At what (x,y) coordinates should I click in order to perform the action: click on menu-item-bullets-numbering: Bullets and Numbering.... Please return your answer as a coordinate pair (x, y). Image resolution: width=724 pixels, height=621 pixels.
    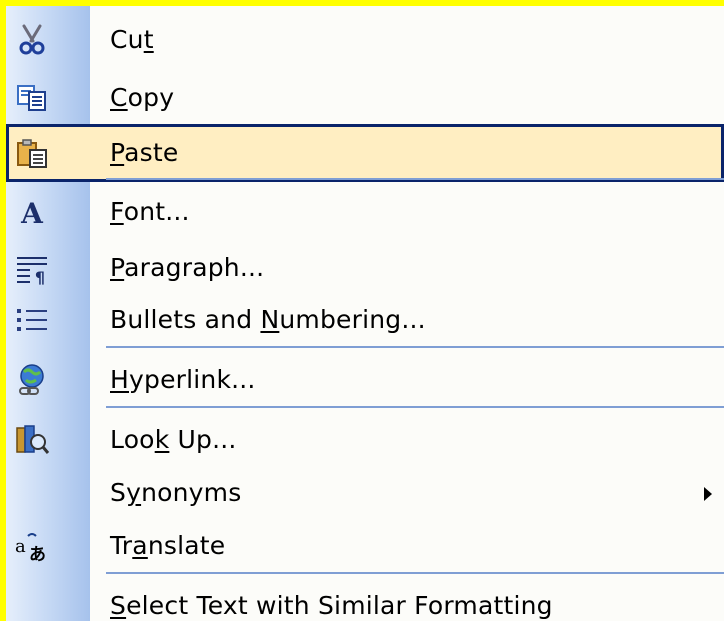
    Looking at the image, I should click on (365, 320).